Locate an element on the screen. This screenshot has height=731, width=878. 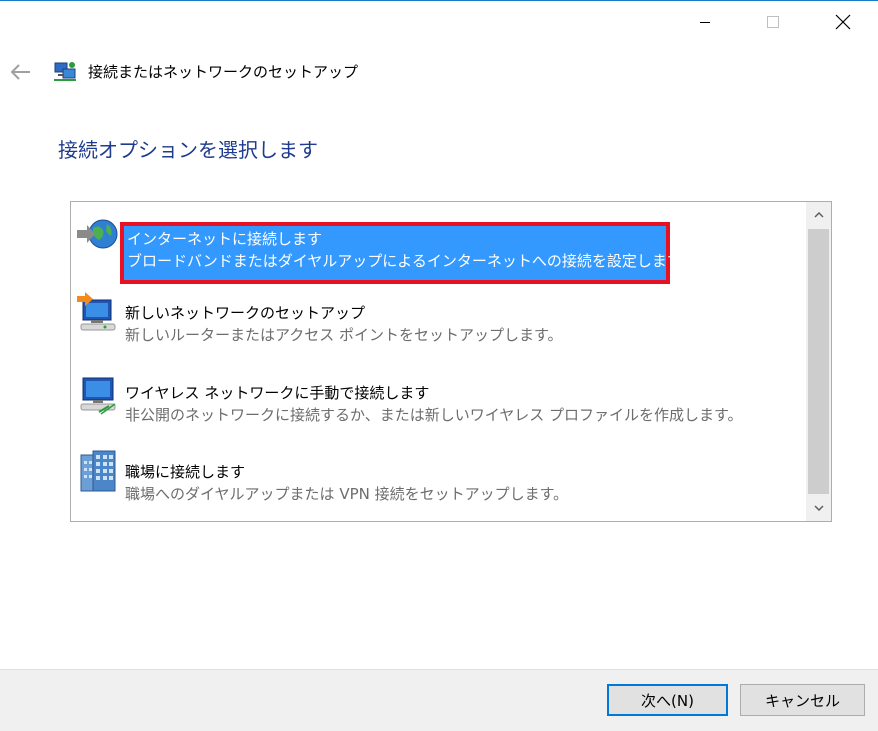
close-icon is located at coordinates (843, 22).